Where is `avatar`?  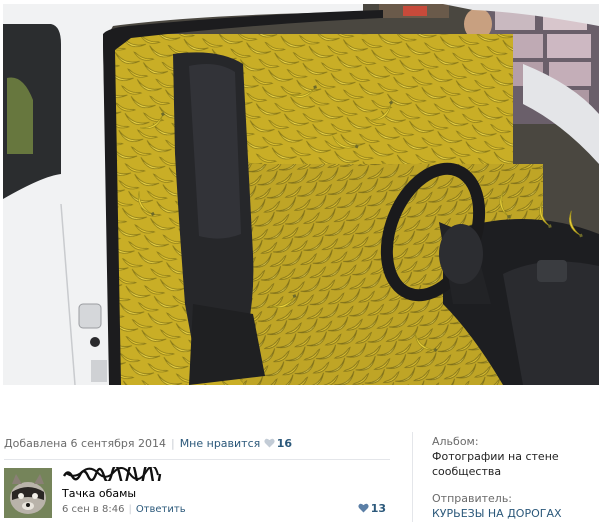 avatar is located at coordinates (28, 493).